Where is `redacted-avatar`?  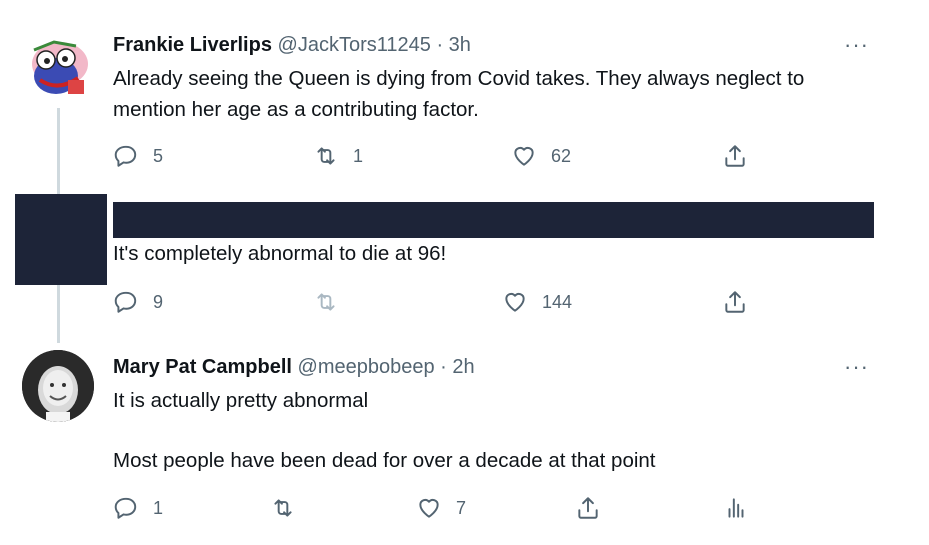
redacted-avatar is located at coordinates (61, 239).